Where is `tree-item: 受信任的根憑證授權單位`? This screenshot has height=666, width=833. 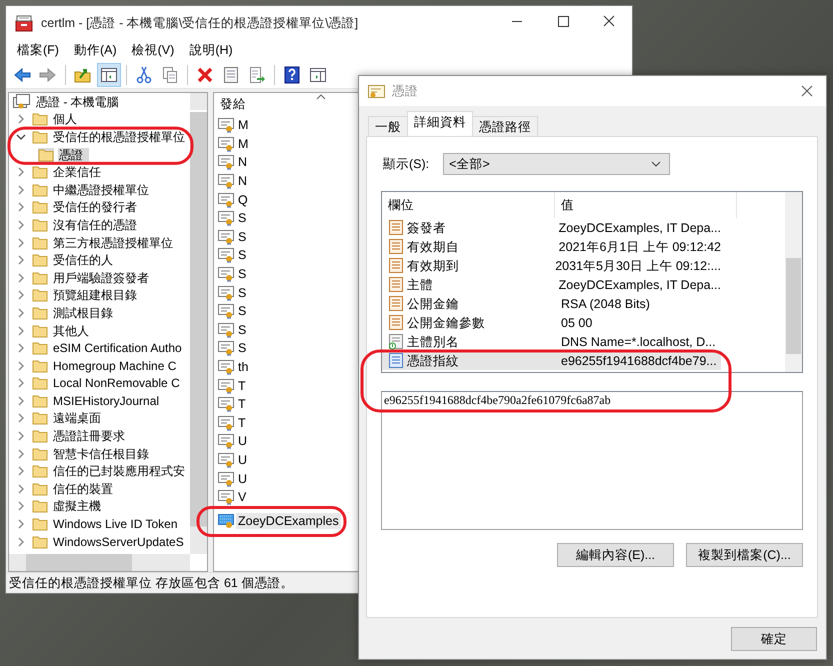 tree-item: 受信任的根憑證授權單位 is located at coordinates (119, 137).